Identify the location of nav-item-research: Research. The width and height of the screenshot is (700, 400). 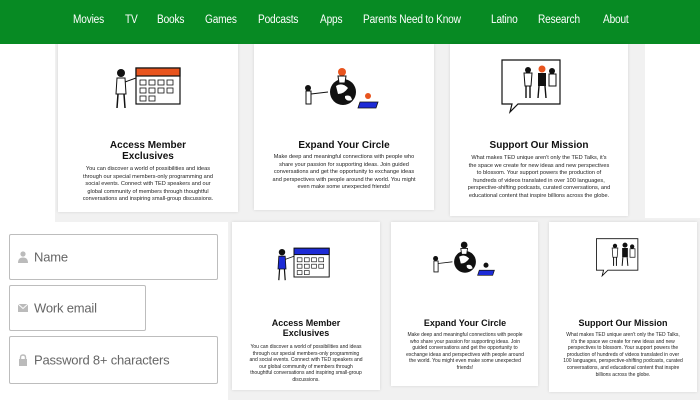
(559, 20).